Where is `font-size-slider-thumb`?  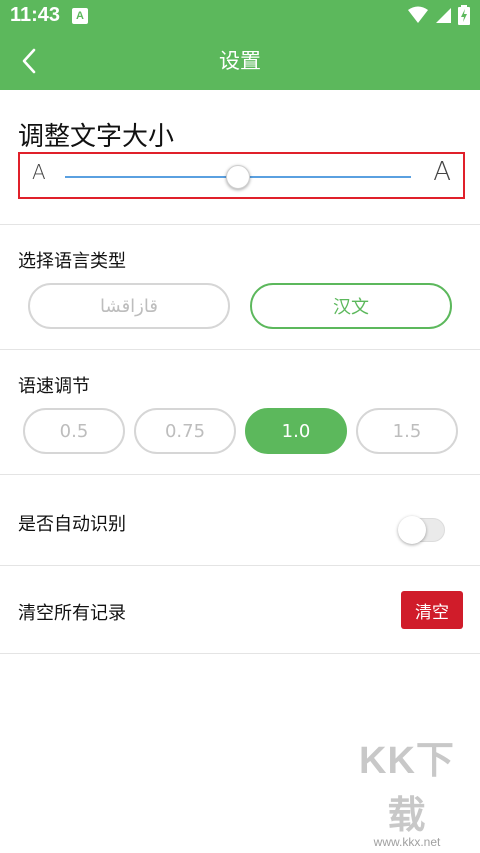 font-size-slider-thumb is located at coordinates (238, 177).